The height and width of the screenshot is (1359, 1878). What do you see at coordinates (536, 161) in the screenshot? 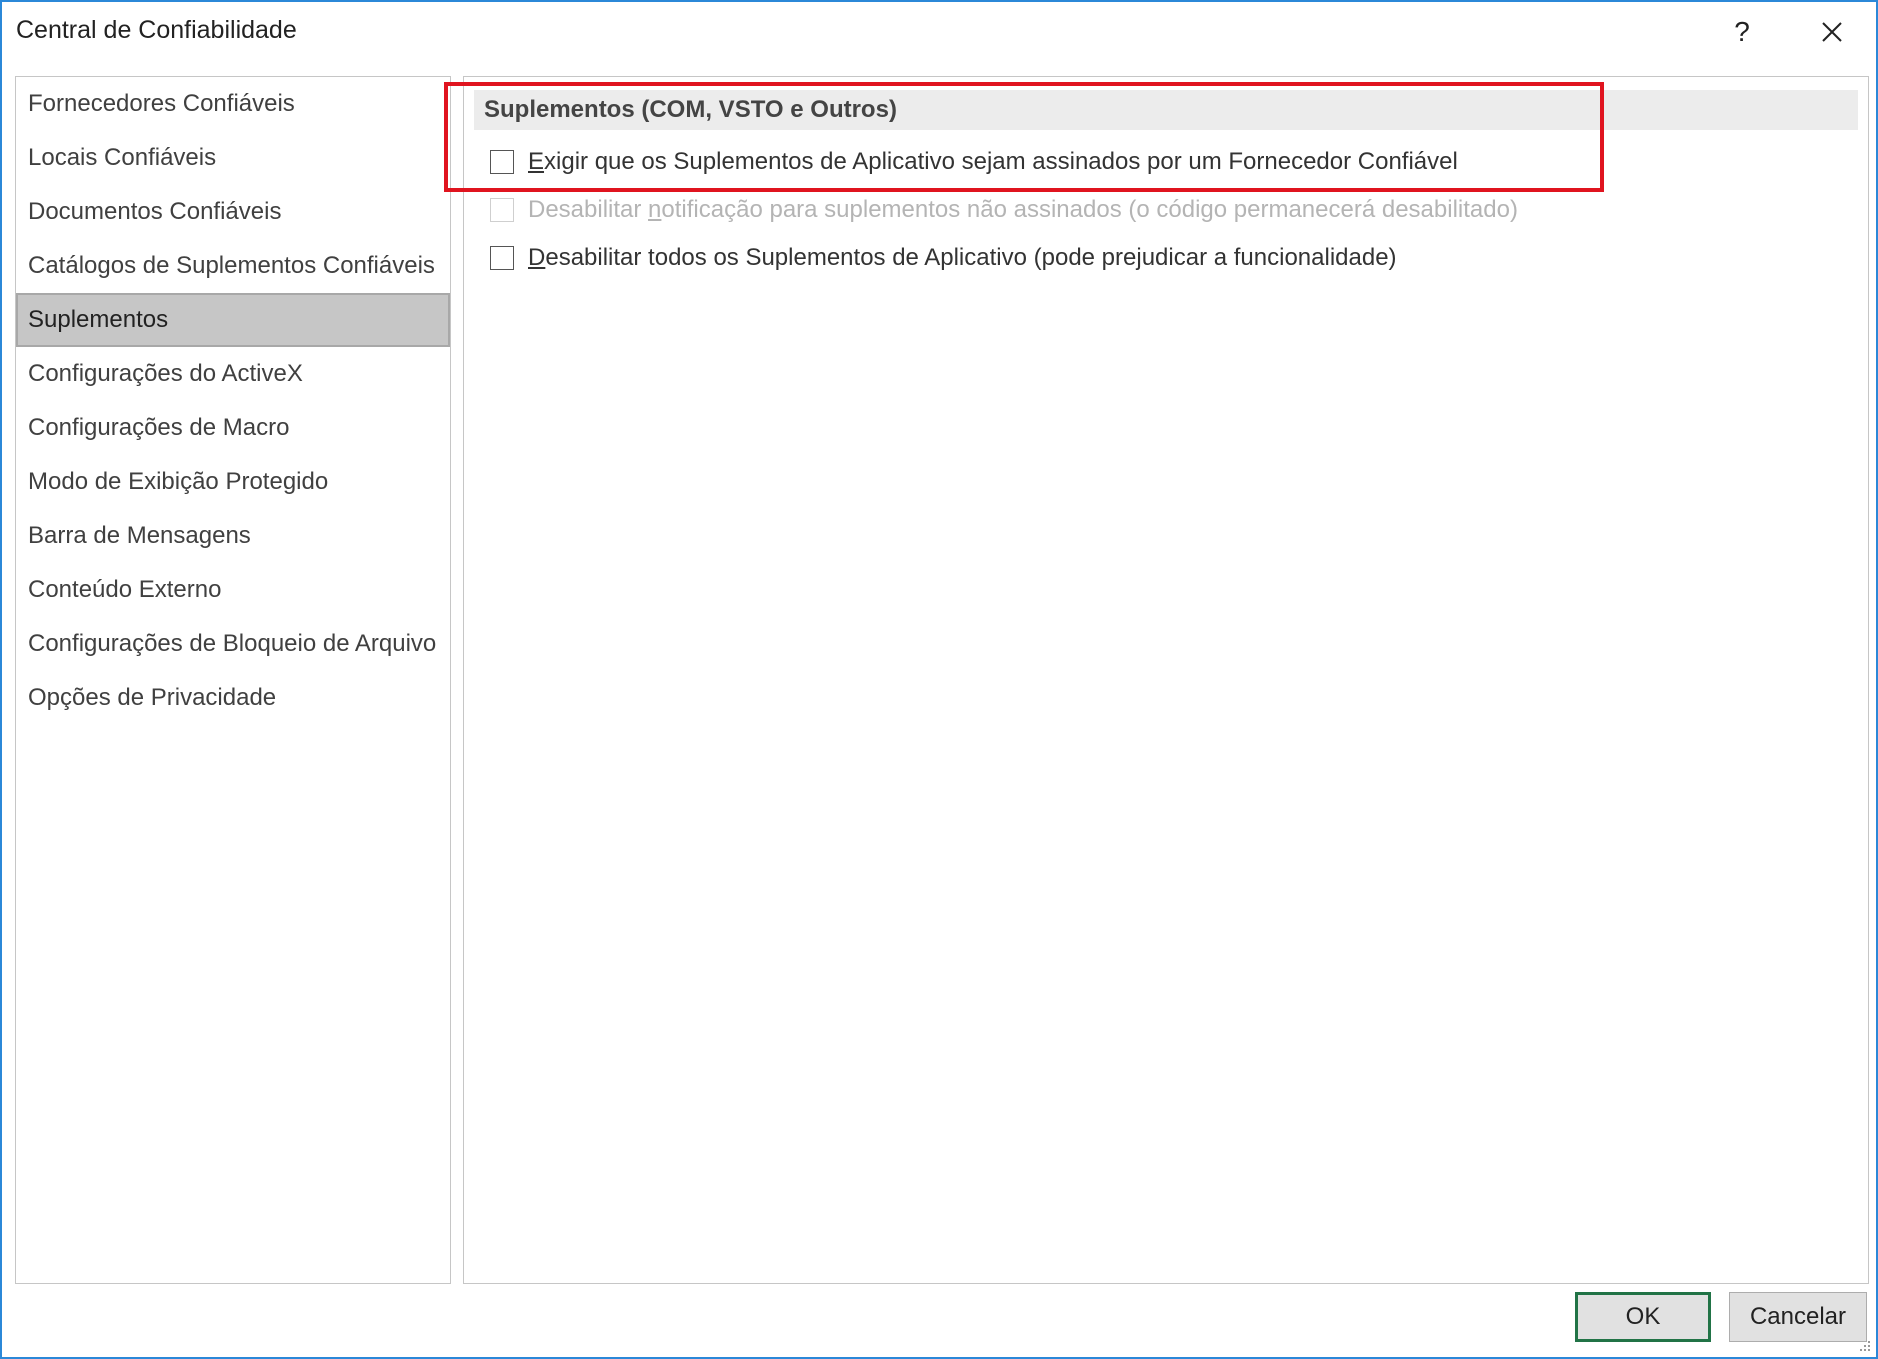
I see `accelerator-key: E` at bounding box center [536, 161].